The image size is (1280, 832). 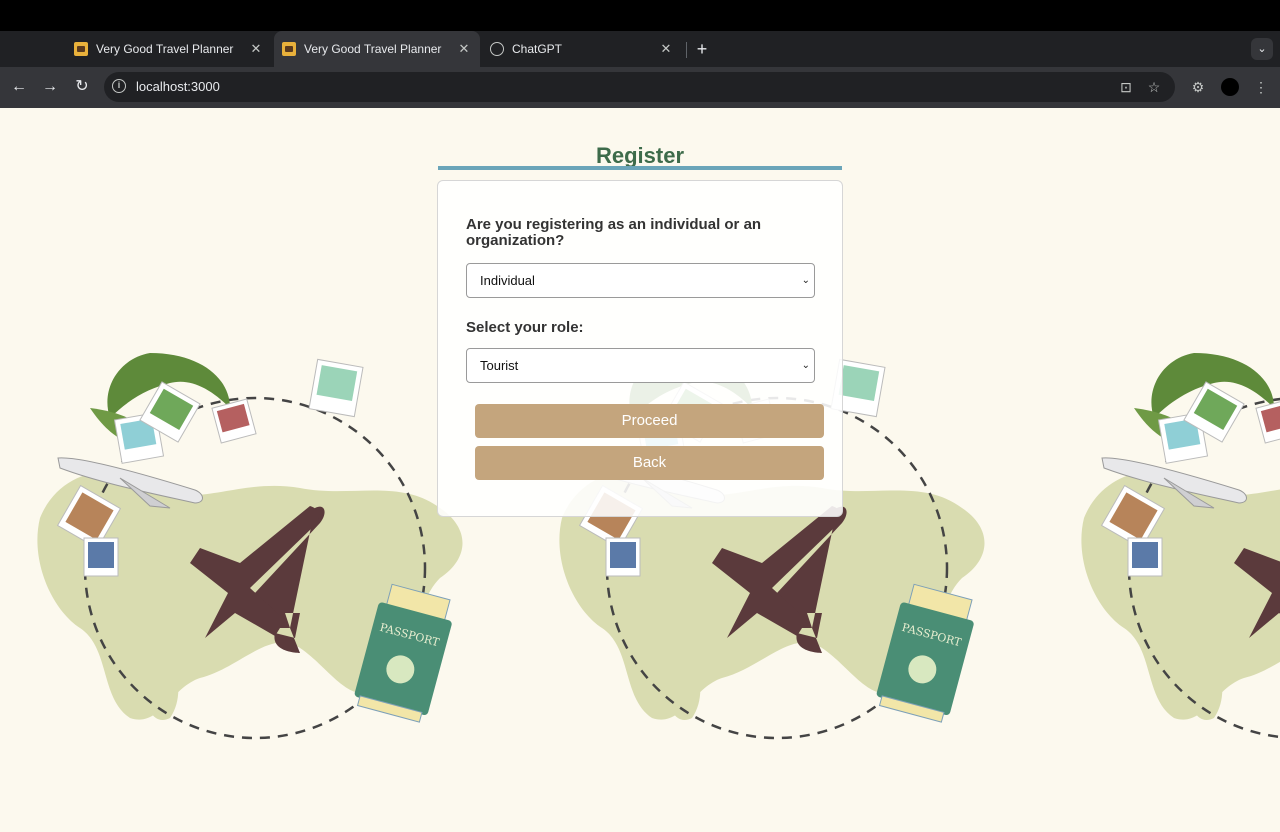 I want to click on extensions-icon: ⚙, so click(x=1198, y=87).